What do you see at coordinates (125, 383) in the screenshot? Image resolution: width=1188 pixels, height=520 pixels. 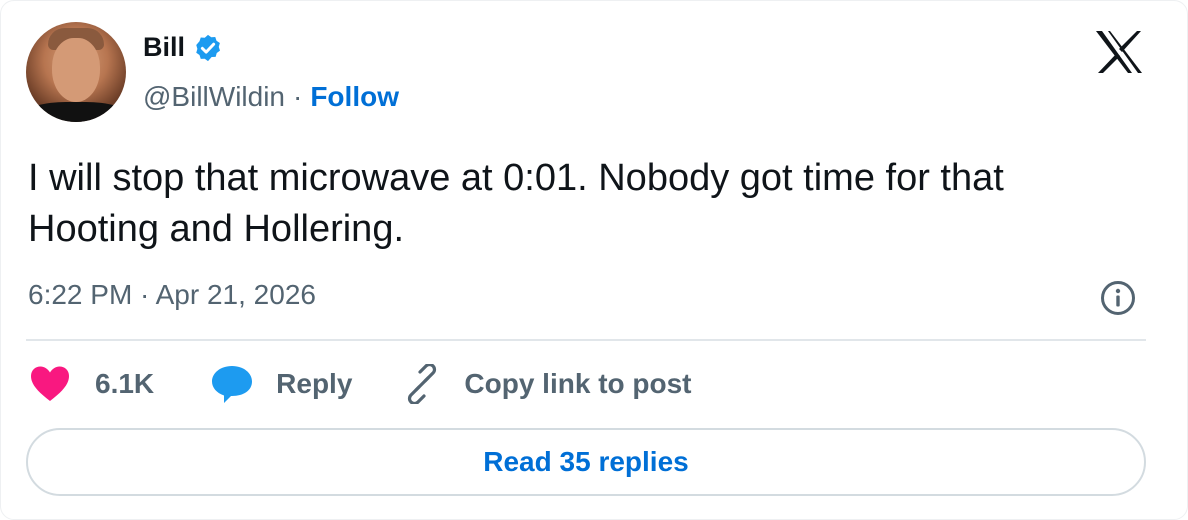 I see `like-count: 6.1K` at bounding box center [125, 383].